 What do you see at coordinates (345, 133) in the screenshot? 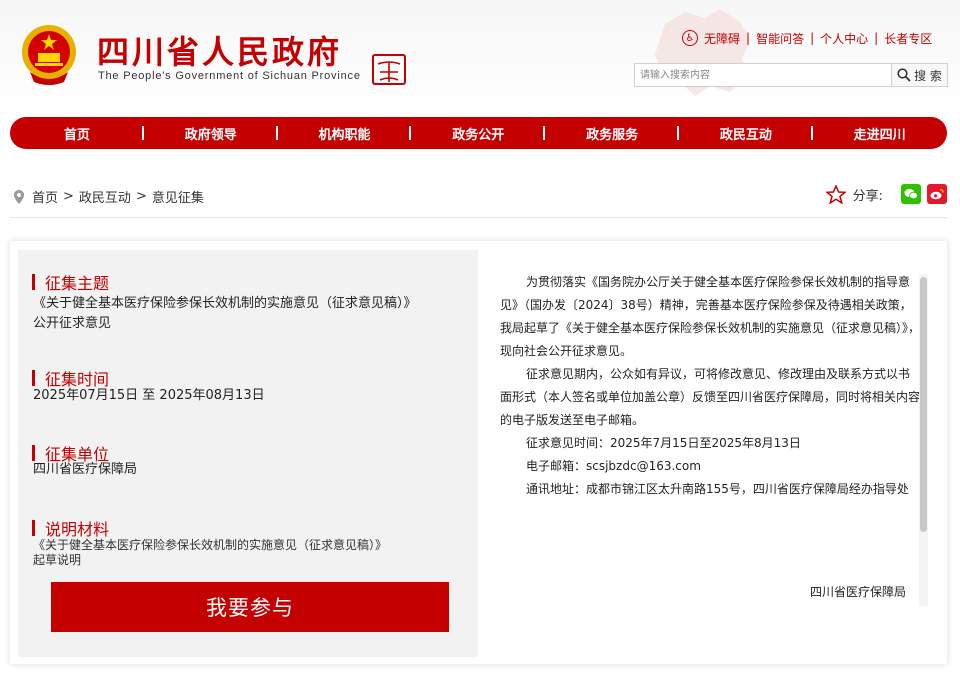
I see `nav-item-functions: 机构职能` at bounding box center [345, 133].